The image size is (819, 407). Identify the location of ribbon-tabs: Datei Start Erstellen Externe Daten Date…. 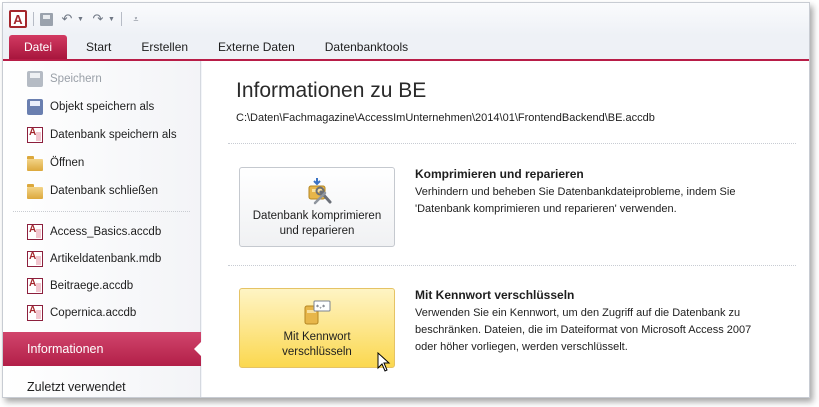
(406, 48).